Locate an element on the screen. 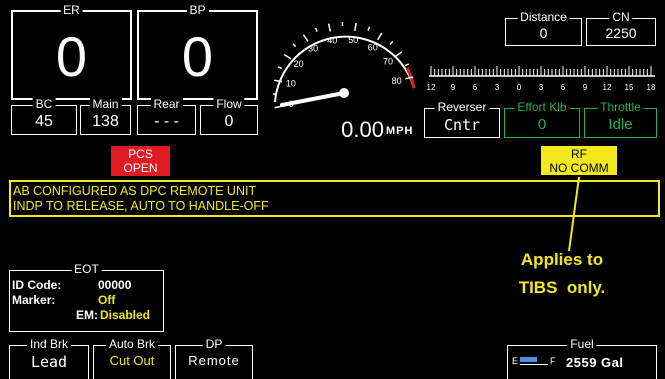 This screenshot has height=379, width=665. reverser-box: Reverser Cntr is located at coordinates (462, 123).